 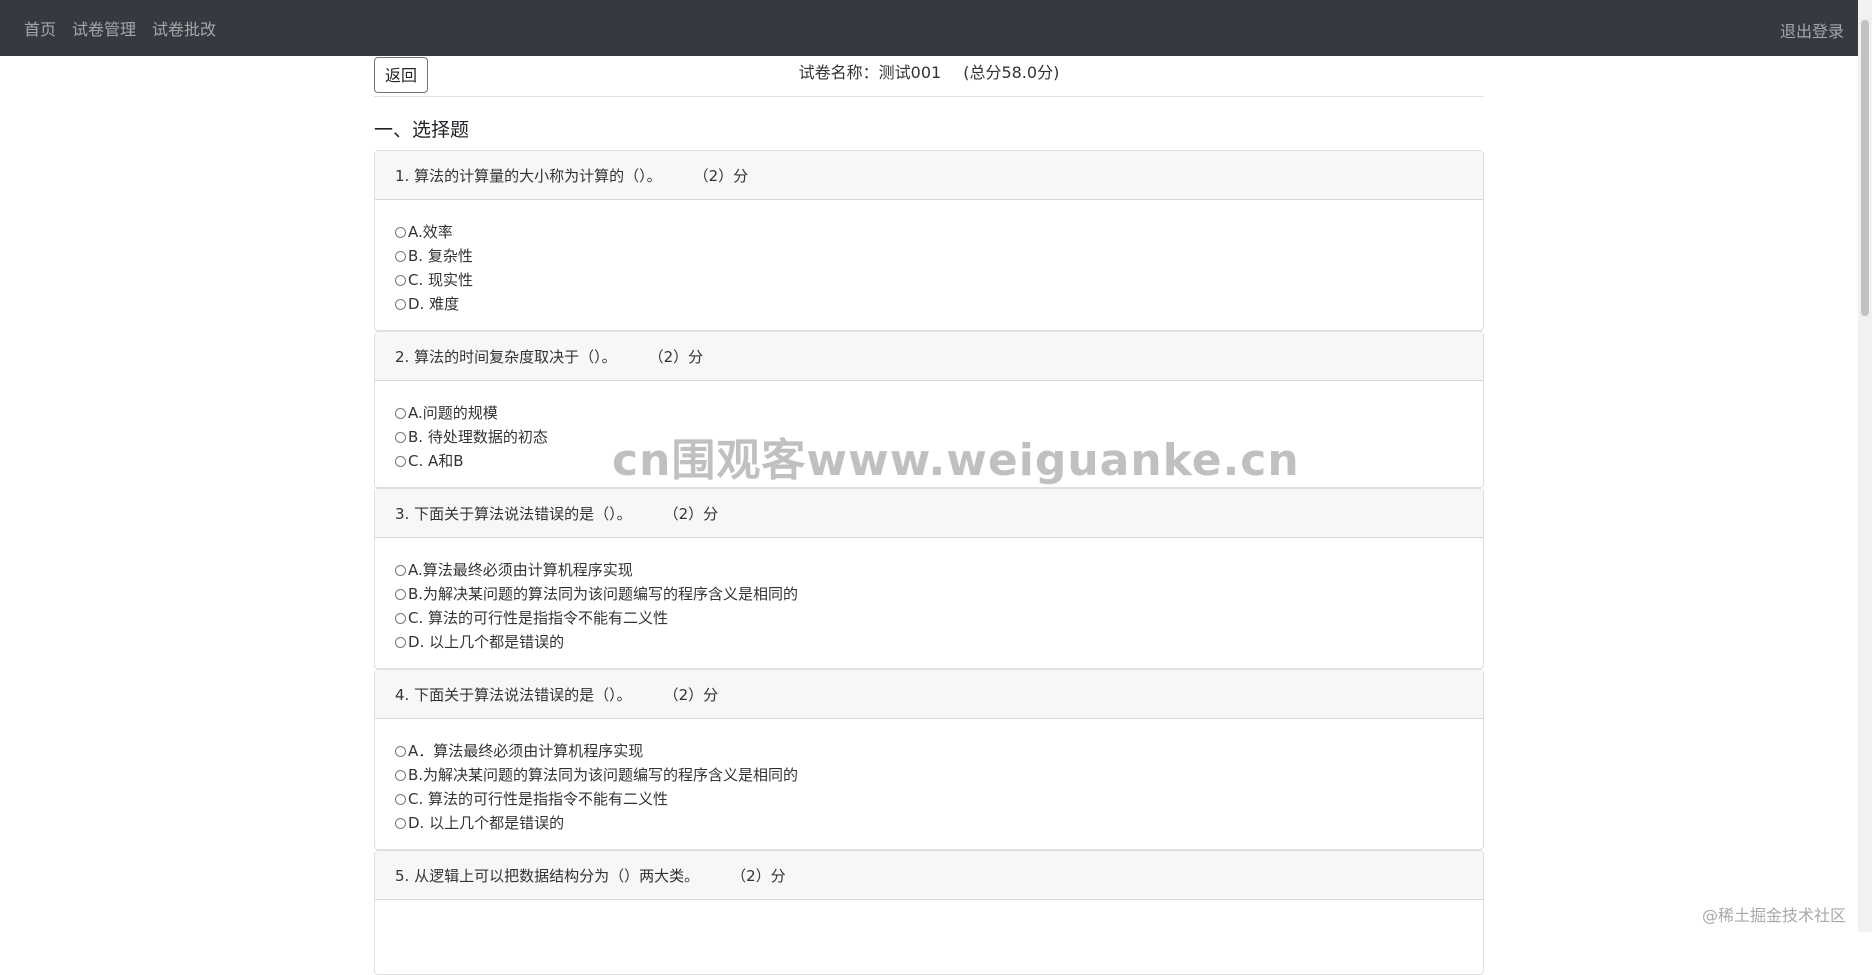 What do you see at coordinates (929, 256) in the screenshot?
I see `option-row: B. 复杂性` at bounding box center [929, 256].